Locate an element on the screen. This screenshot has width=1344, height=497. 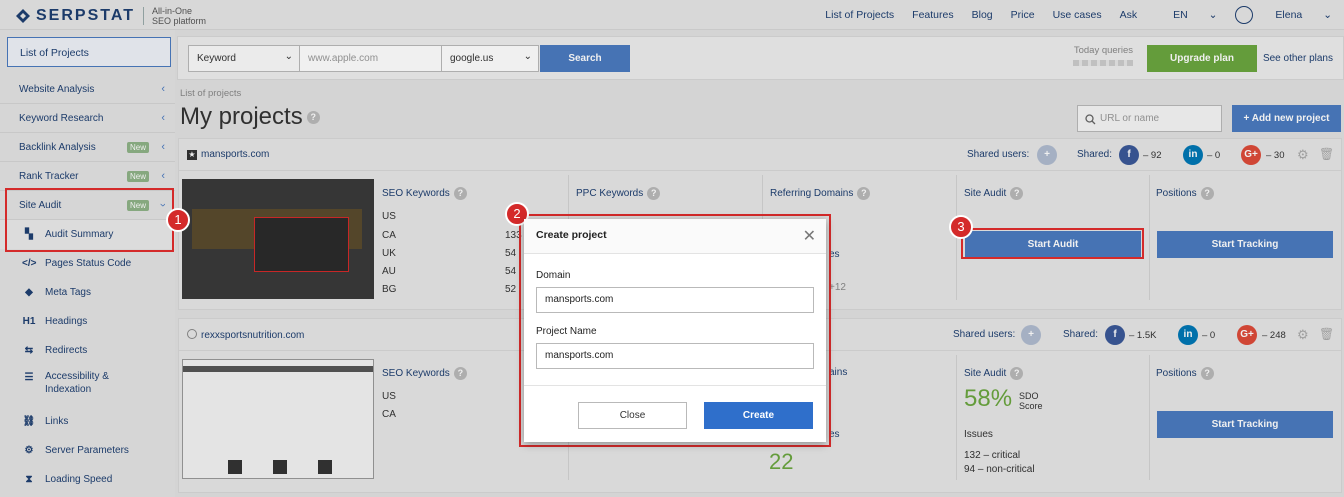
sidebar-subitem-headings: H1 Headings is located at coordinates (87, 321).